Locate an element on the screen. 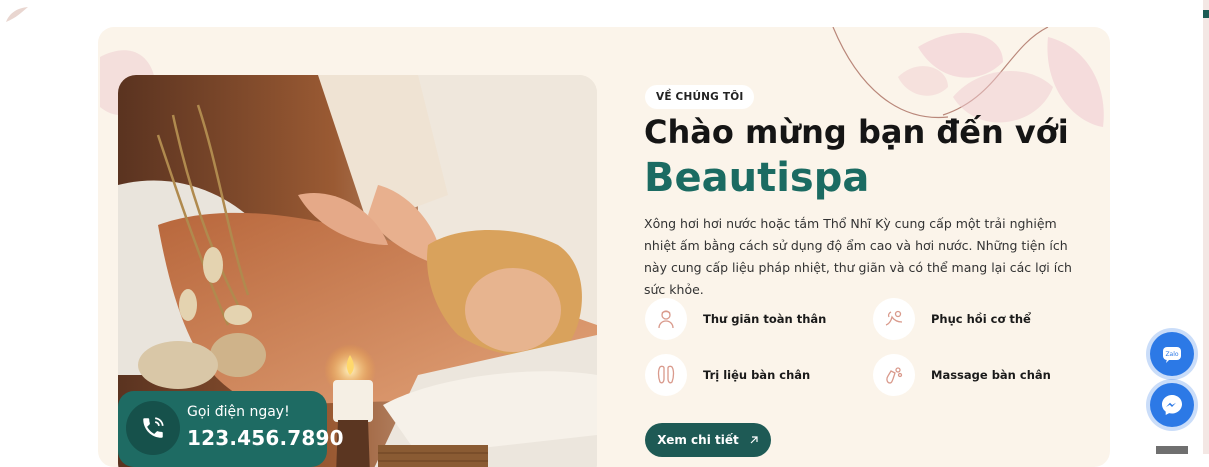 This screenshot has width=1209, height=467. view-details-button: Xem chi tiết is located at coordinates (708, 440).